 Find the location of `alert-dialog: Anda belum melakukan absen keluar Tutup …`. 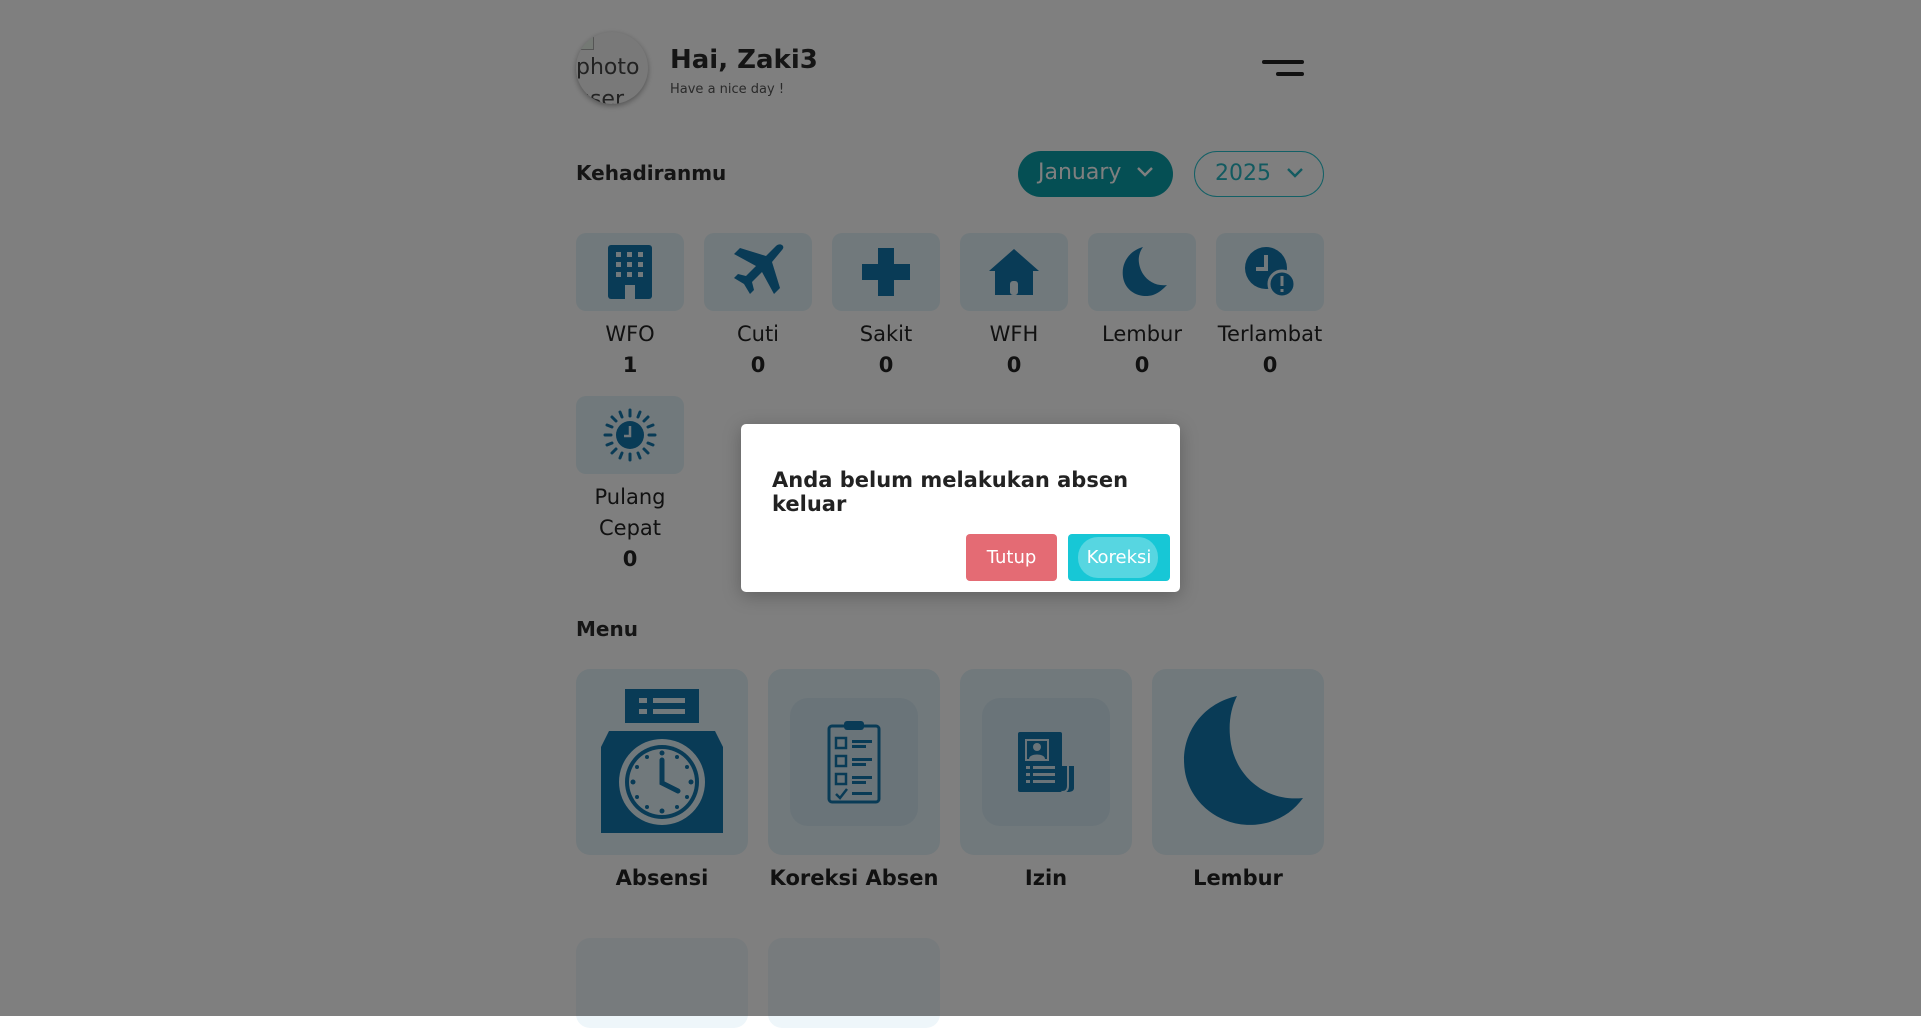

alert-dialog: Anda belum melakukan absen keluar Tutup … is located at coordinates (960, 508).